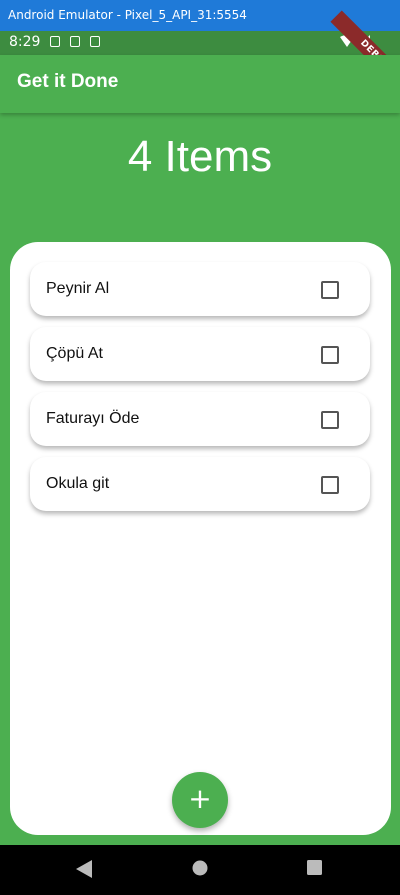  Describe the element at coordinates (95, 41) in the screenshot. I see `sync-icon` at that location.